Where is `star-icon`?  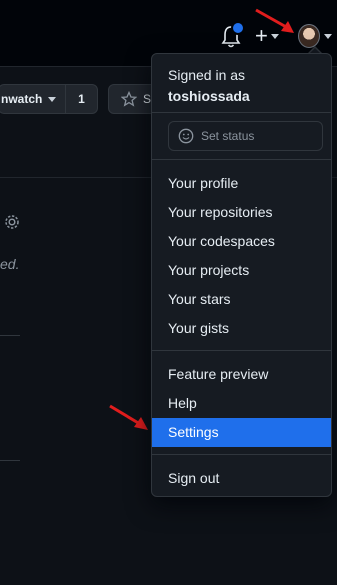
star-icon is located at coordinates (129, 99).